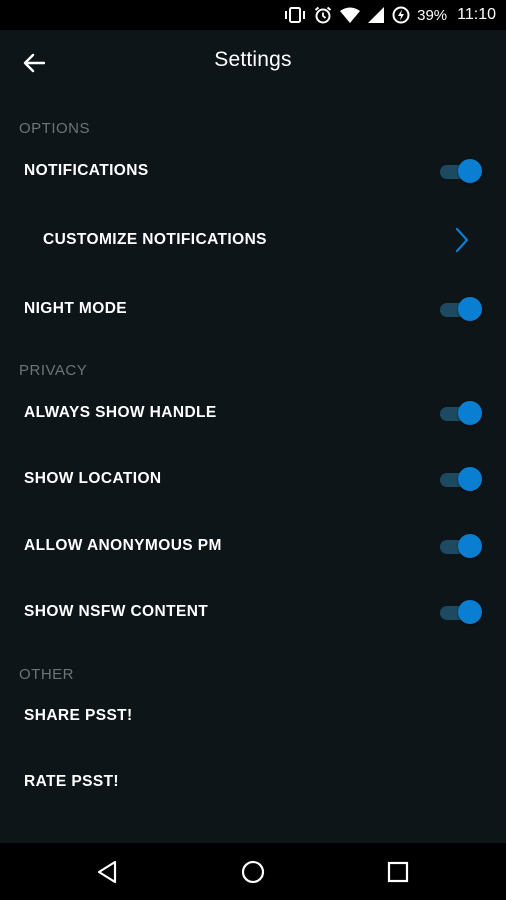 Image resolution: width=506 pixels, height=900 pixels. Describe the element at coordinates (323, 15) in the screenshot. I see `alarm-icon` at that location.